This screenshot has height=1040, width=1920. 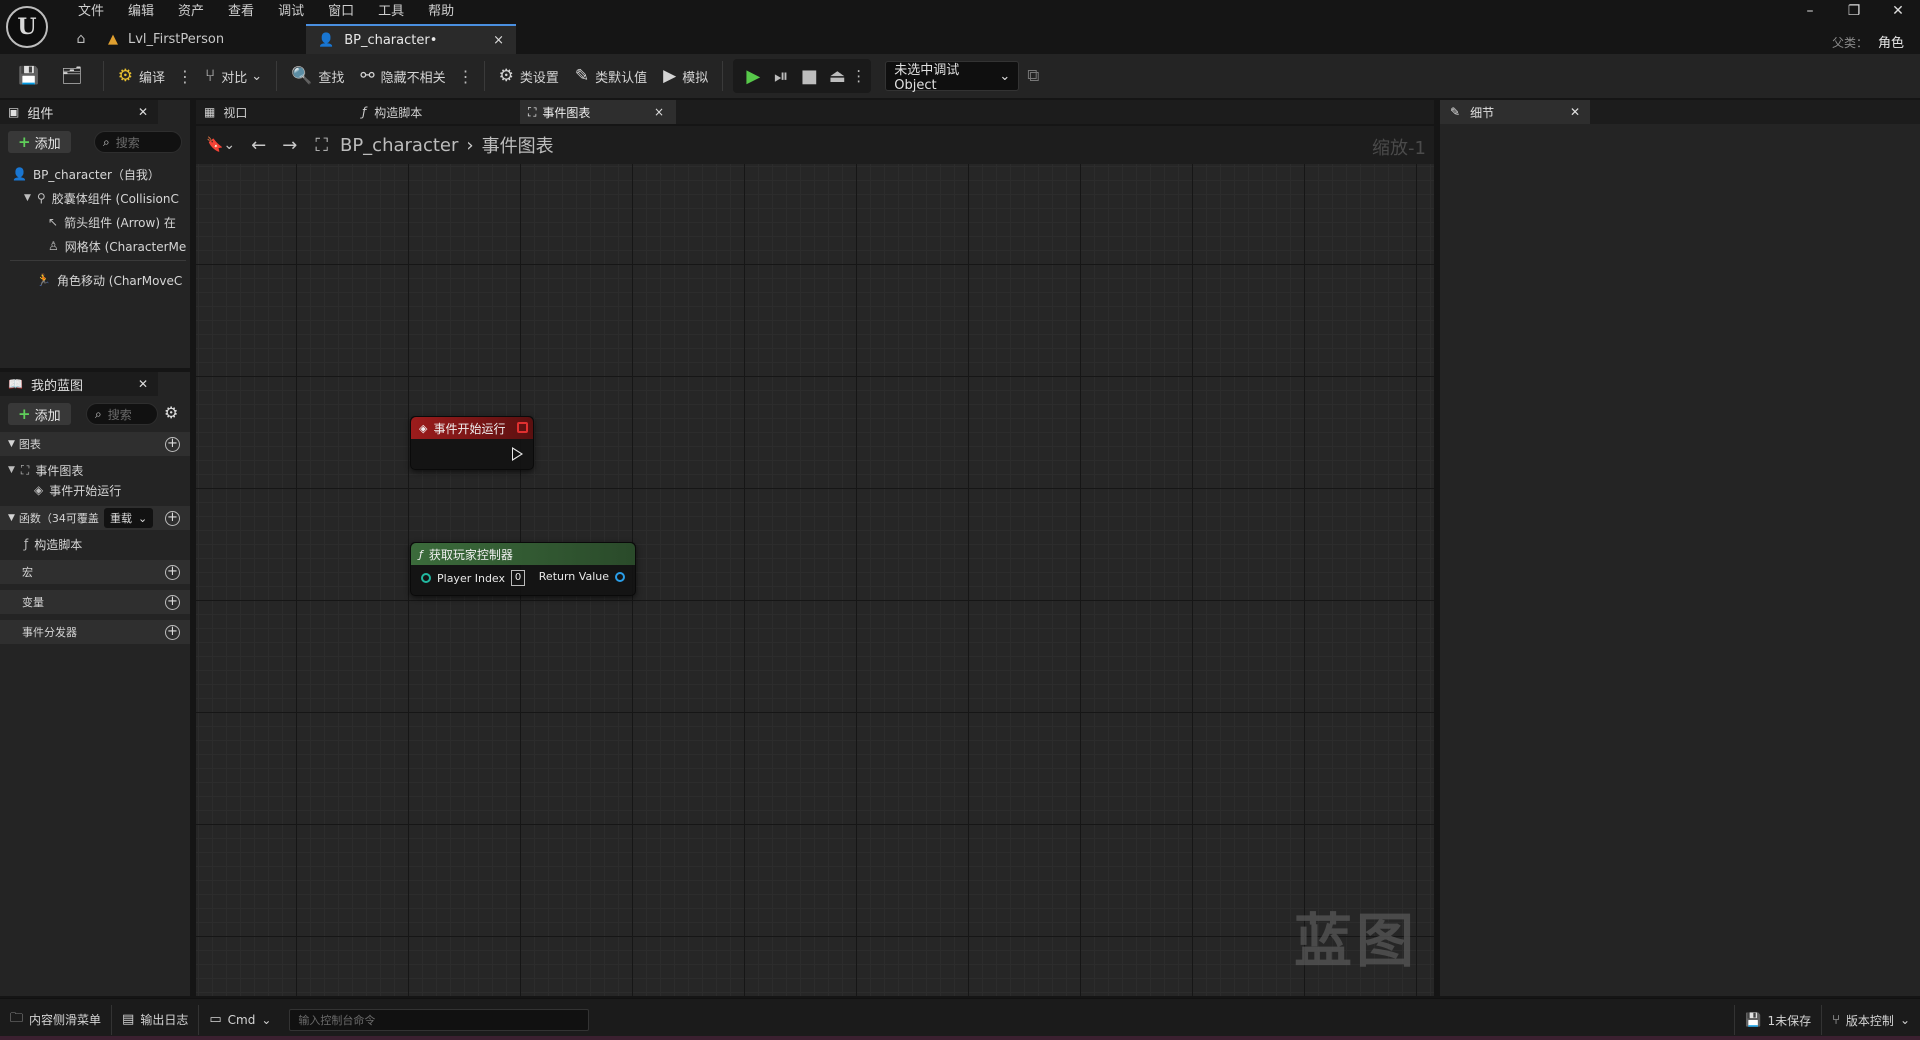 I want to click on node-header: ƒ 获取玩家控制器, so click(x=523, y=554).